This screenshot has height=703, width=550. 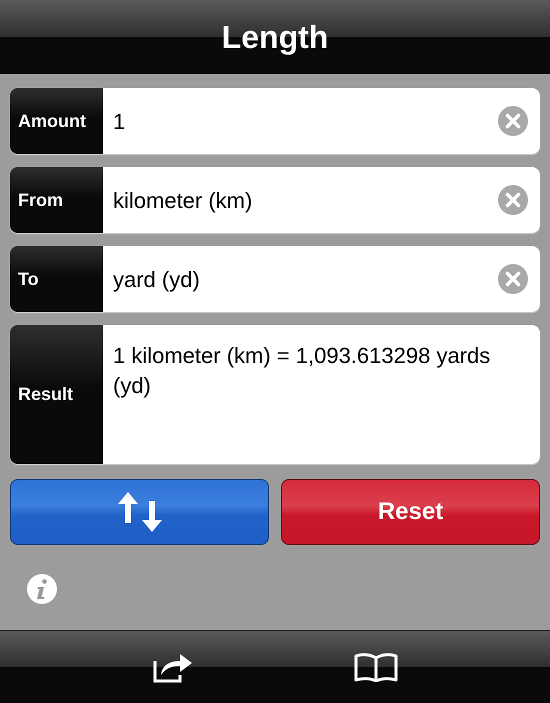 I want to click on result-text: 1 kilometer (km) = 1,093.613298 yards (yd), so click(x=302, y=371).